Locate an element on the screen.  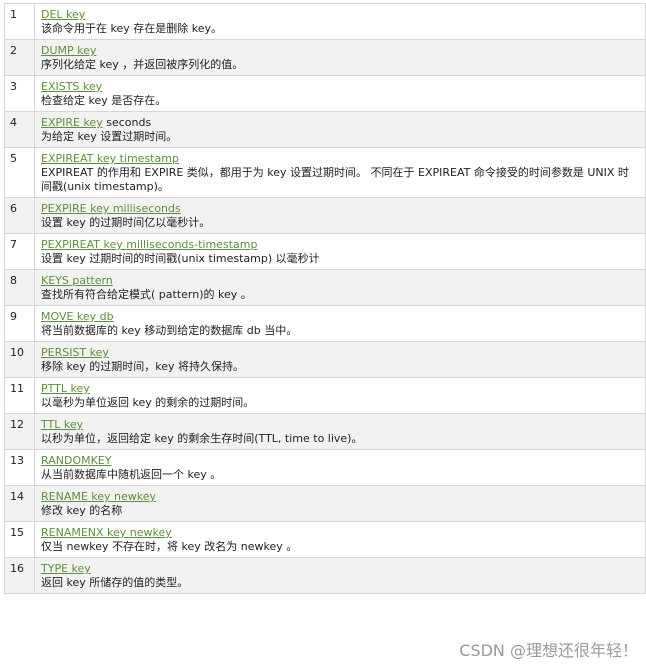
row-number: 15 is located at coordinates (19, 539).